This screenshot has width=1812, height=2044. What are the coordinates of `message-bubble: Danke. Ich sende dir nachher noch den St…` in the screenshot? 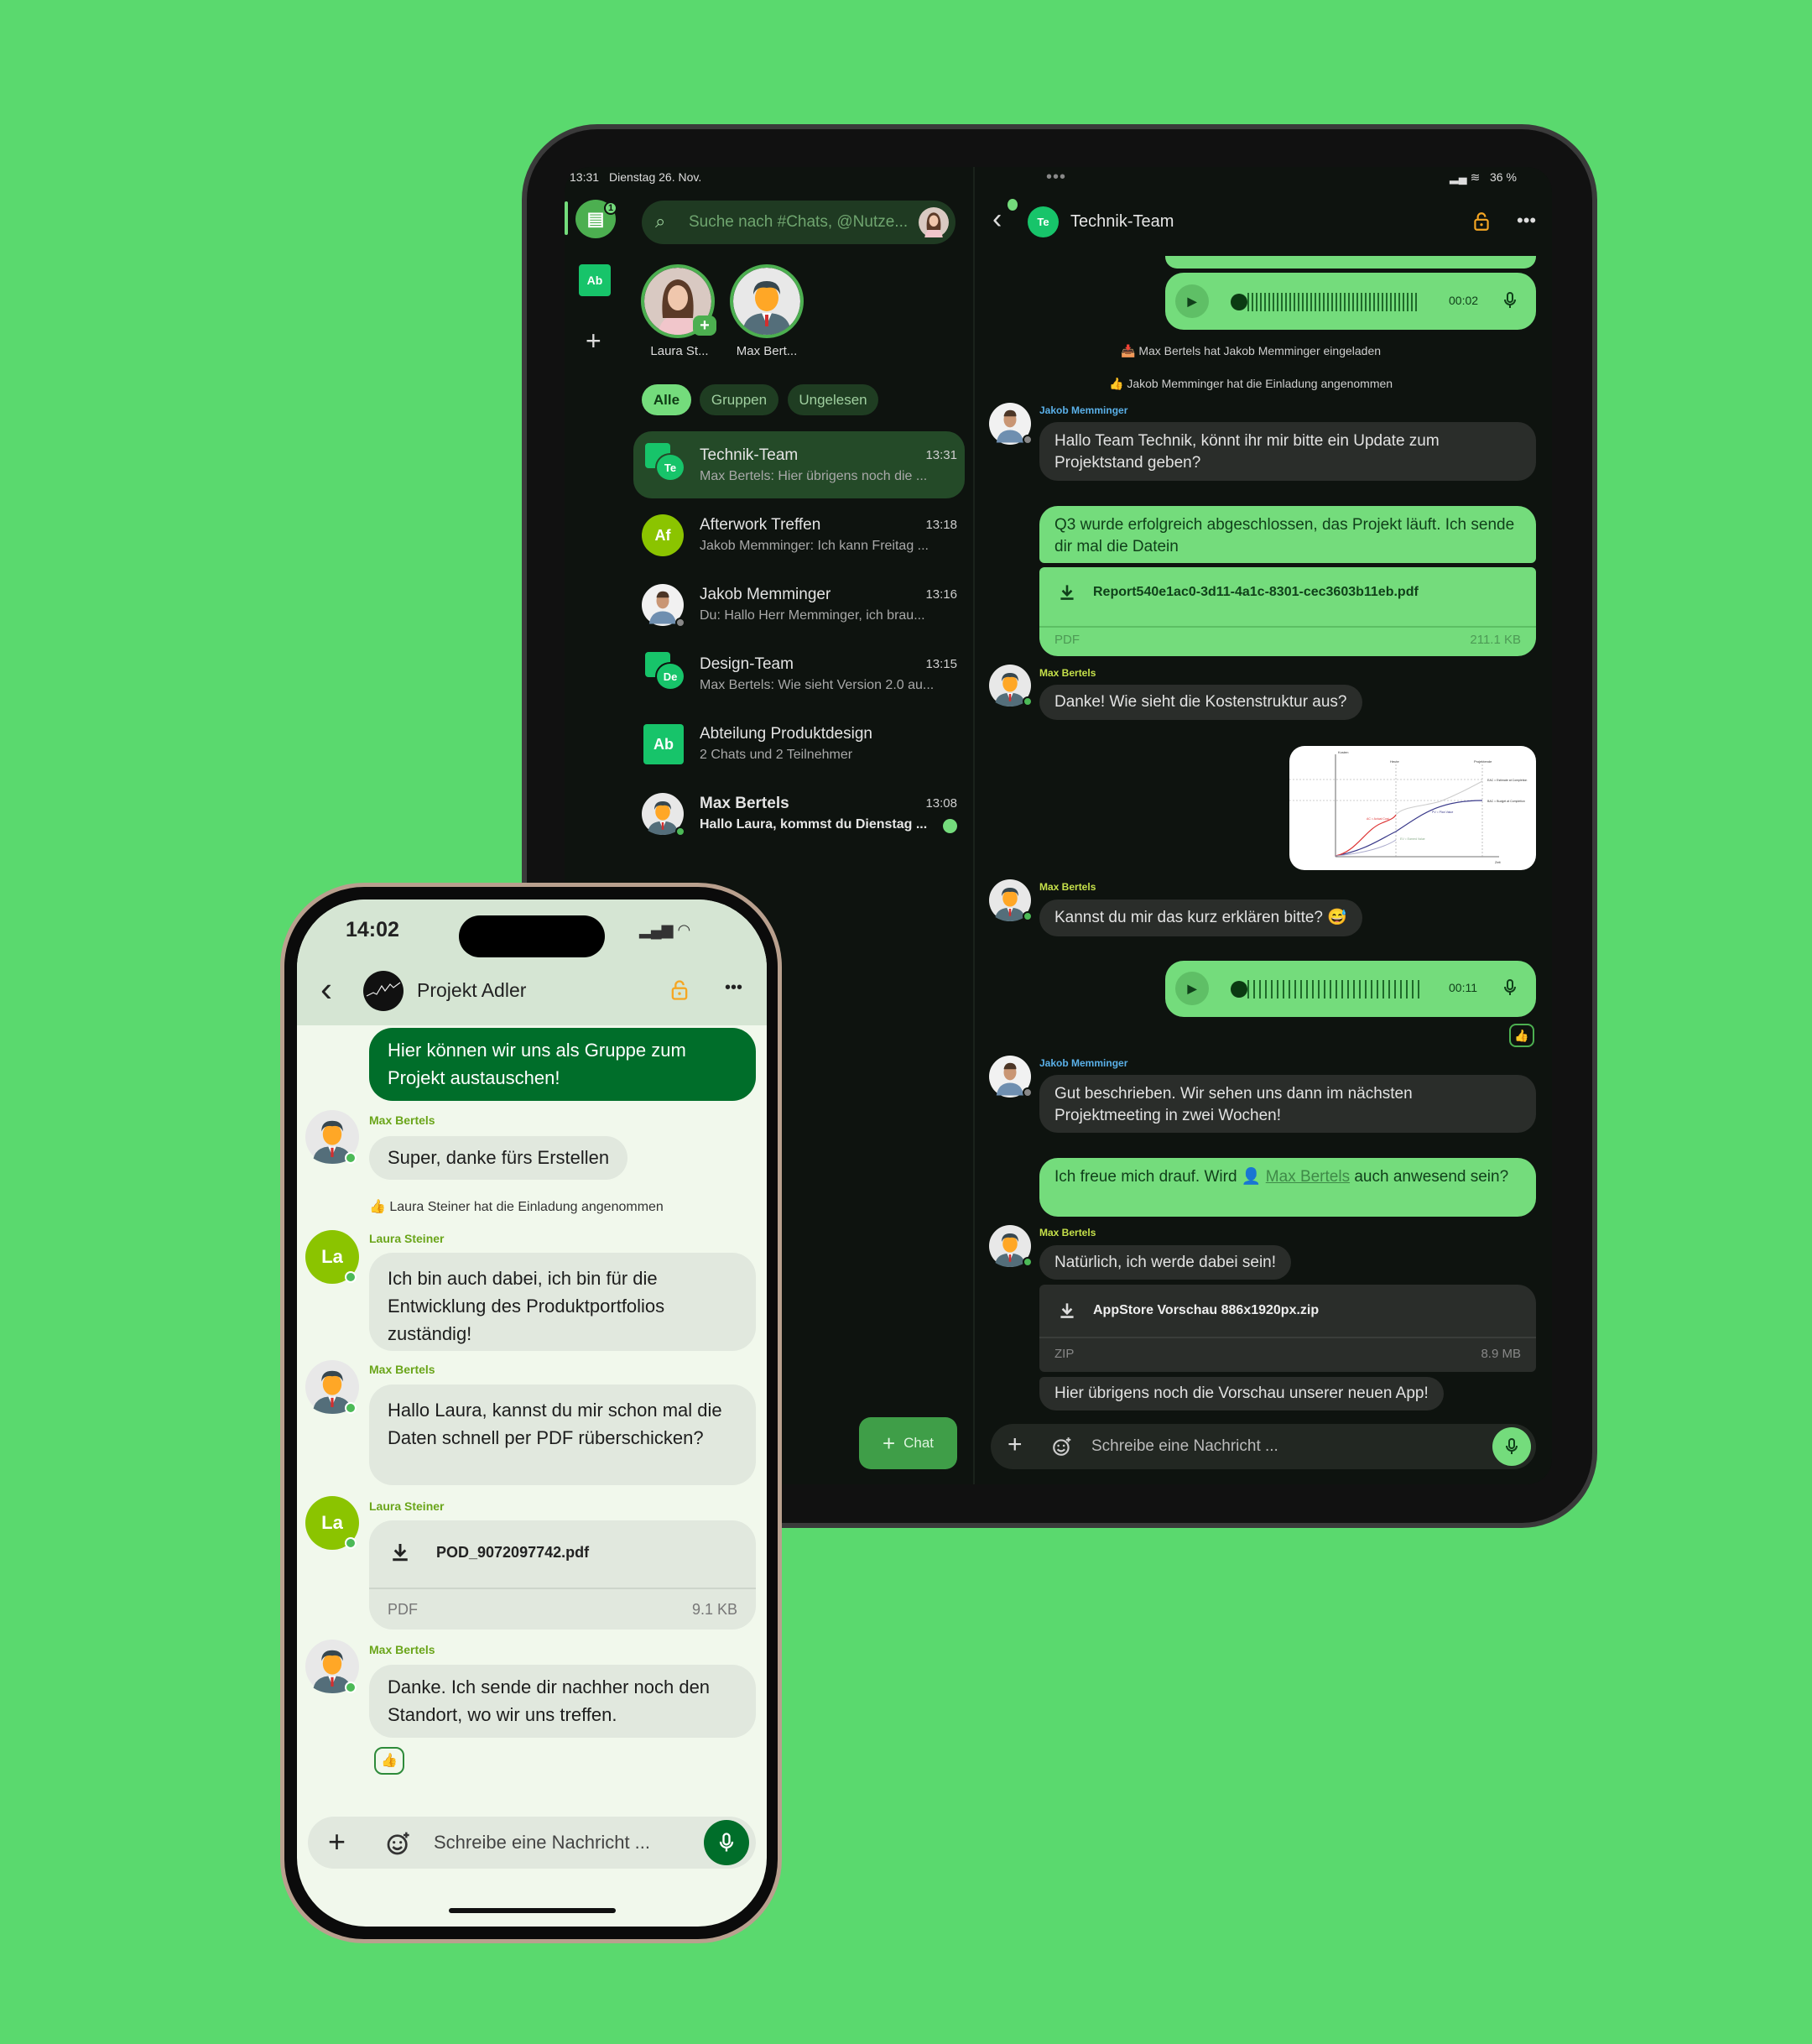 It's located at (563, 1701).